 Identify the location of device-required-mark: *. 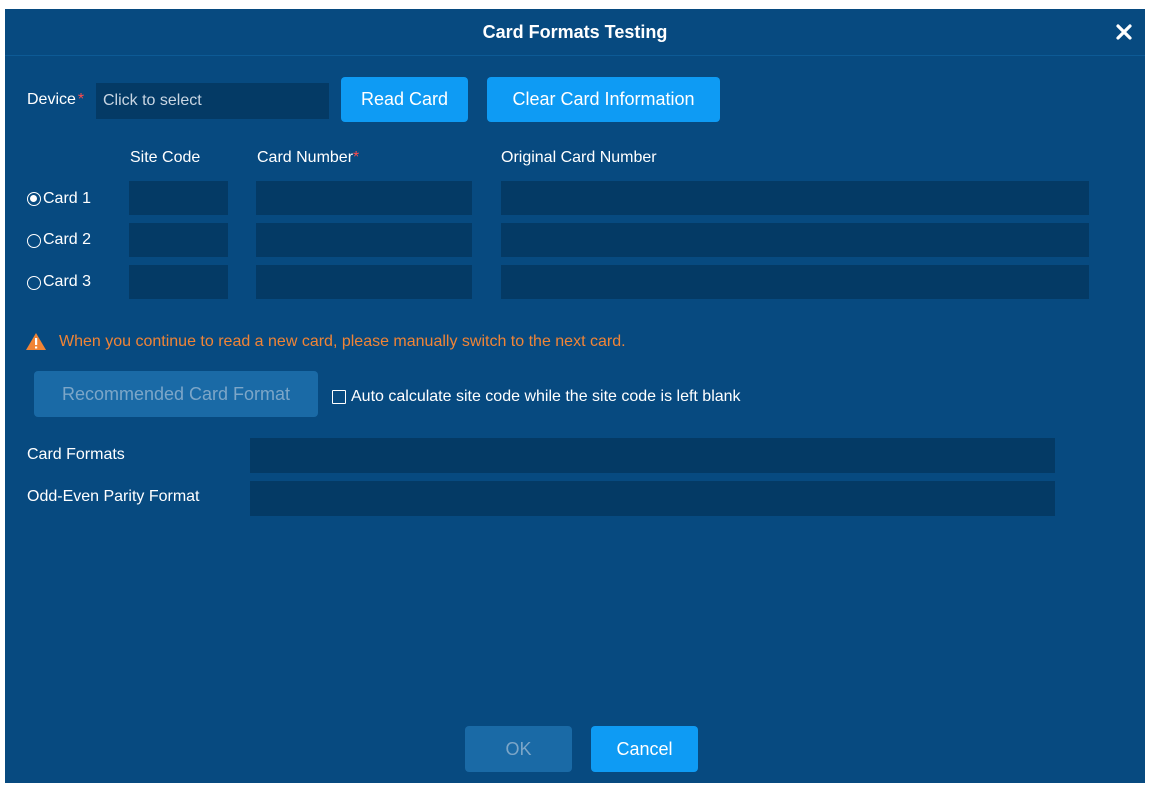
(81, 99).